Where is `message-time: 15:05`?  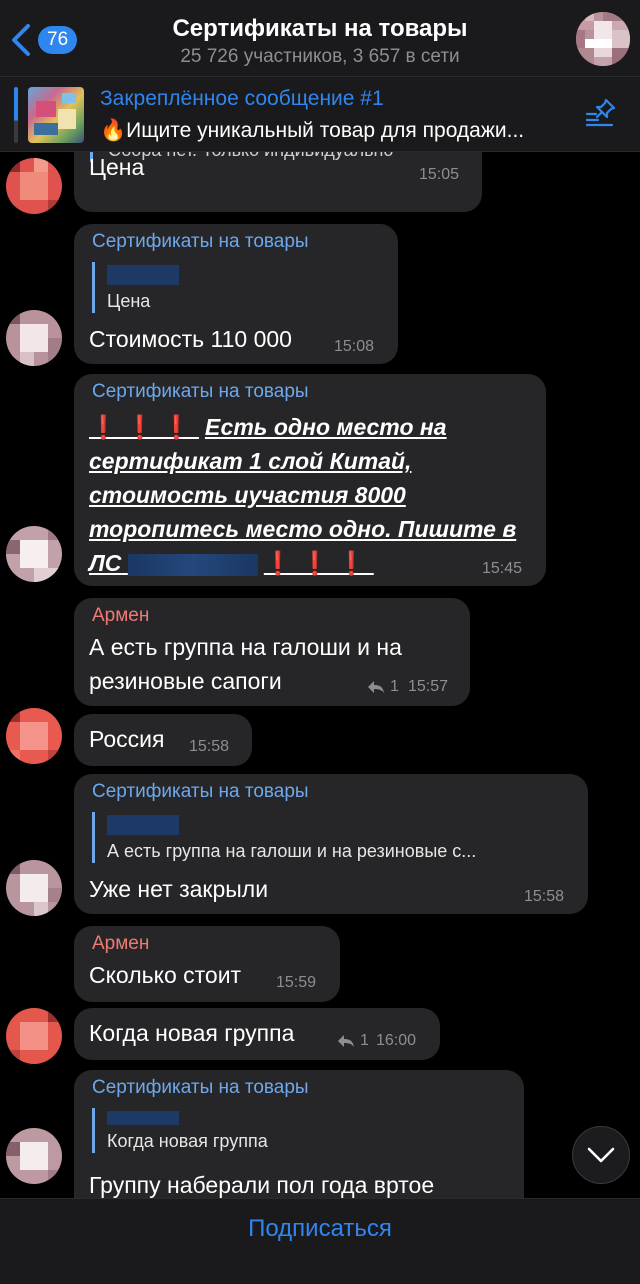
message-time: 15:05 is located at coordinates (439, 174).